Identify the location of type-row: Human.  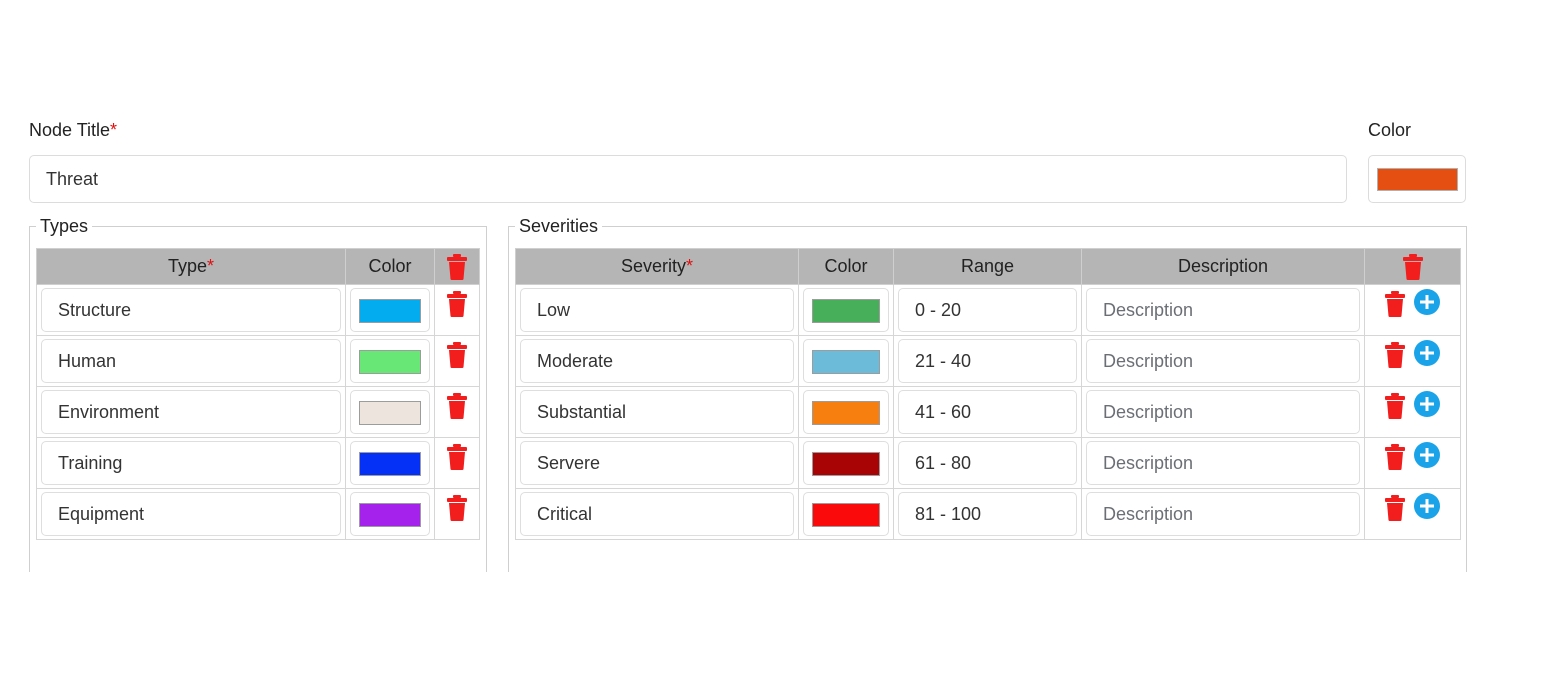
(258, 361).